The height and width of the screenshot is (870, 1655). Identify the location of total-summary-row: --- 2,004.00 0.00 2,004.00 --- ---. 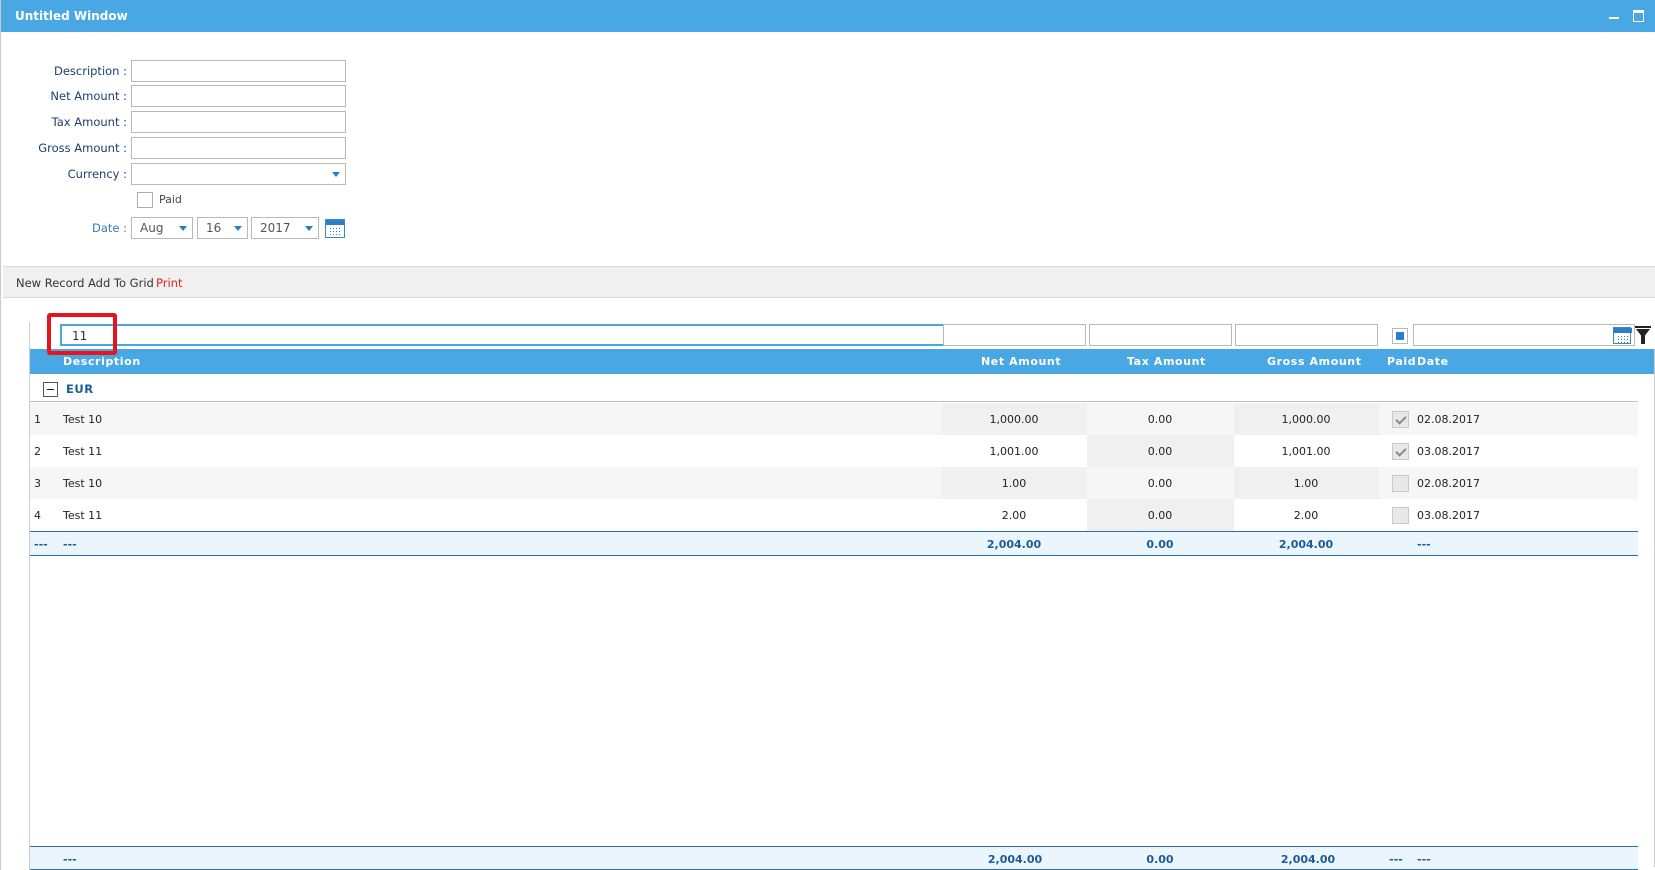
(834, 858).